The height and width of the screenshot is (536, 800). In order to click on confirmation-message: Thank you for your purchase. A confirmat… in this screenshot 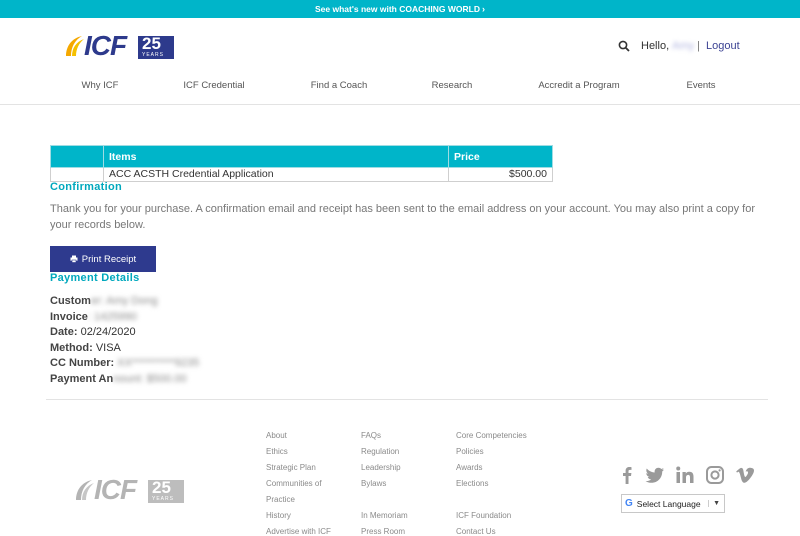, I will do `click(403, 217)`.